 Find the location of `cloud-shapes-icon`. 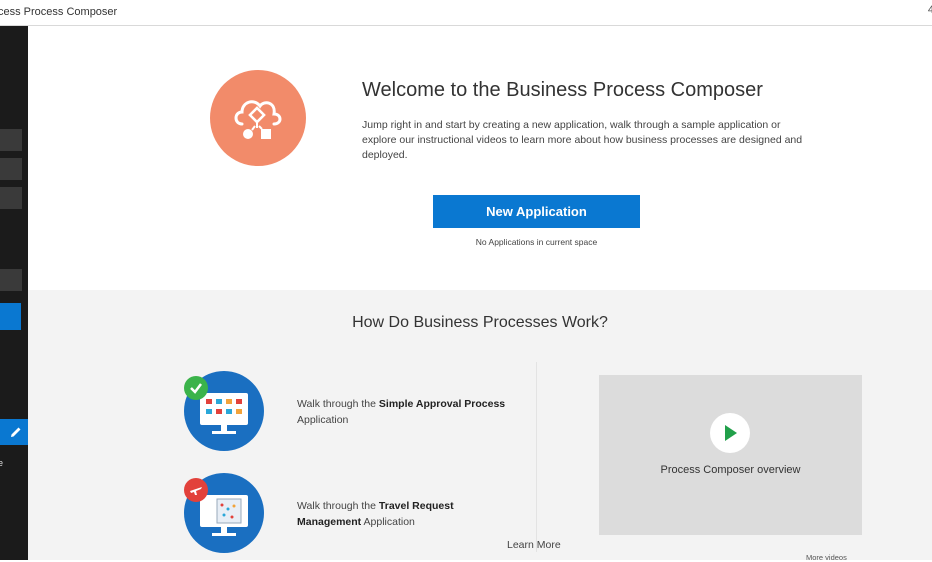

cloud-shapes-icon is located at coordinates (258, 119).